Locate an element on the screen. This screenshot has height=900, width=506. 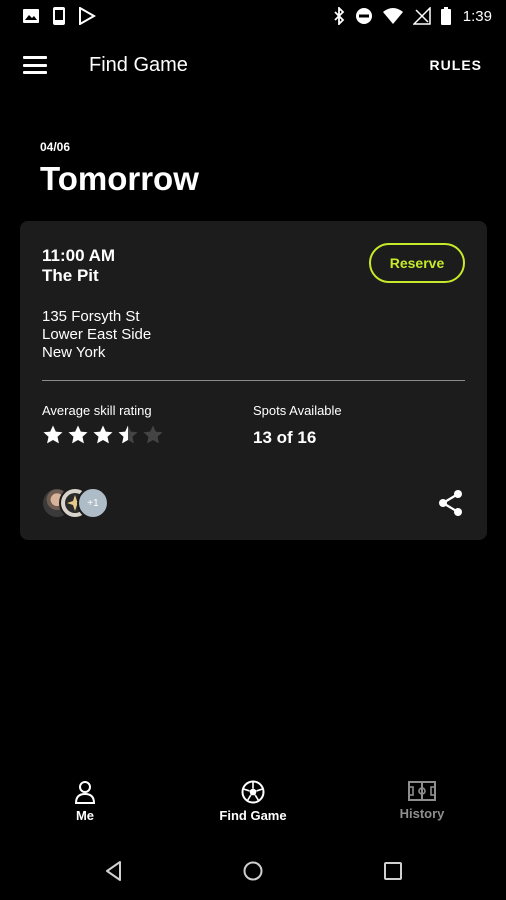
wifi-icon is located at coordinates (392, 16).